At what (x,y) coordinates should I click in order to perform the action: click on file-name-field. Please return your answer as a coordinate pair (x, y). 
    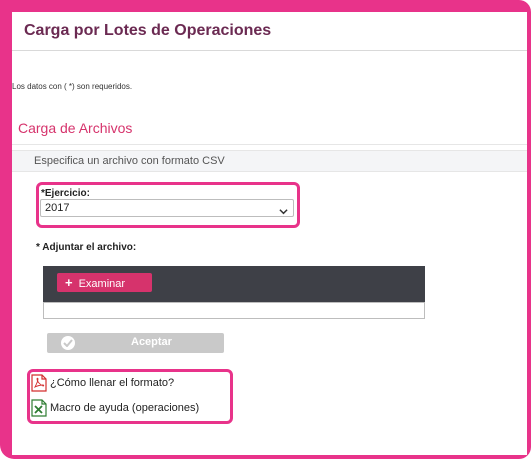
    Looking at the image, I should click on (234, 310).